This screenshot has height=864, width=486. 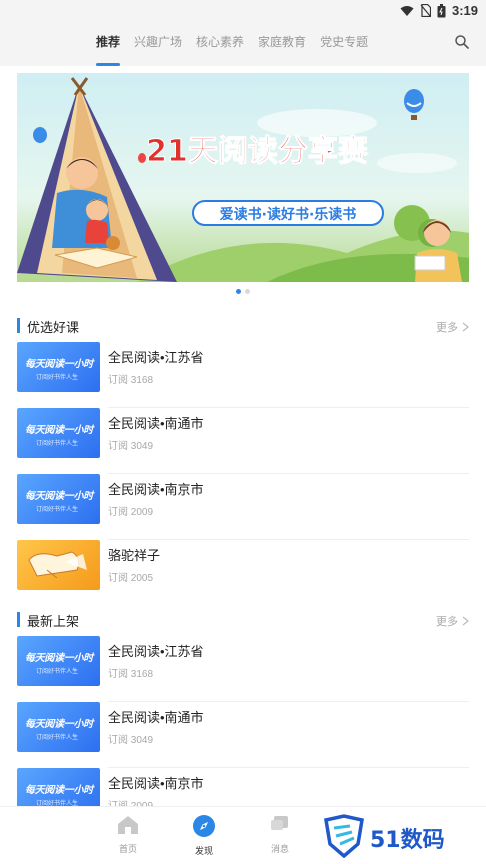 I want to click on tab-party-history: 党史专题, so click(x=344, y=44).